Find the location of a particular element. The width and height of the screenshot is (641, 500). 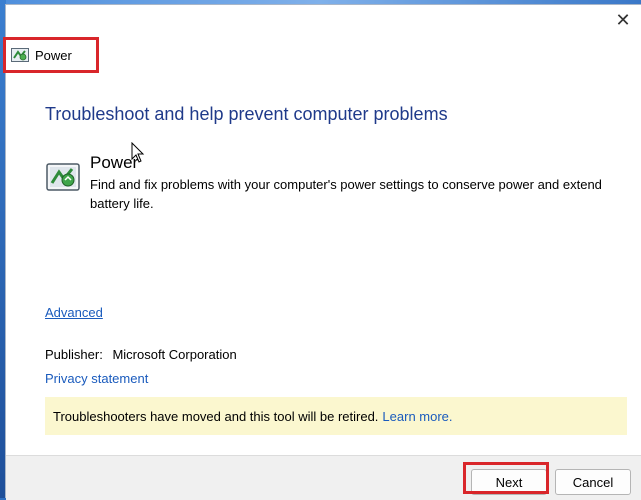

privacy-statement-link: Privacy statement is located at coordinates (96, 378).